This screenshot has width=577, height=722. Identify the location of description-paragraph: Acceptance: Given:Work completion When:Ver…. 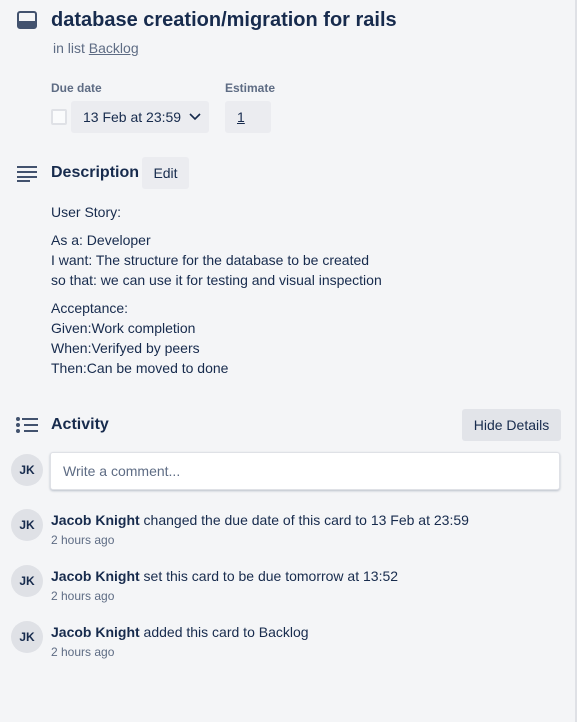
(291, 338).